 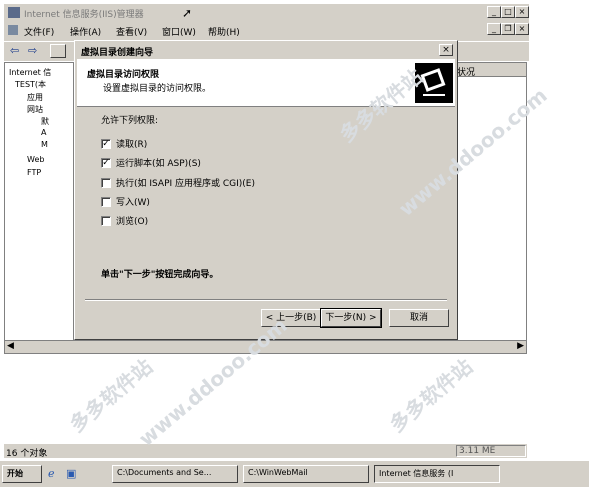 I want to click on task-iis-label: Internet 信息服务 (I, so click(x=416, y=473).